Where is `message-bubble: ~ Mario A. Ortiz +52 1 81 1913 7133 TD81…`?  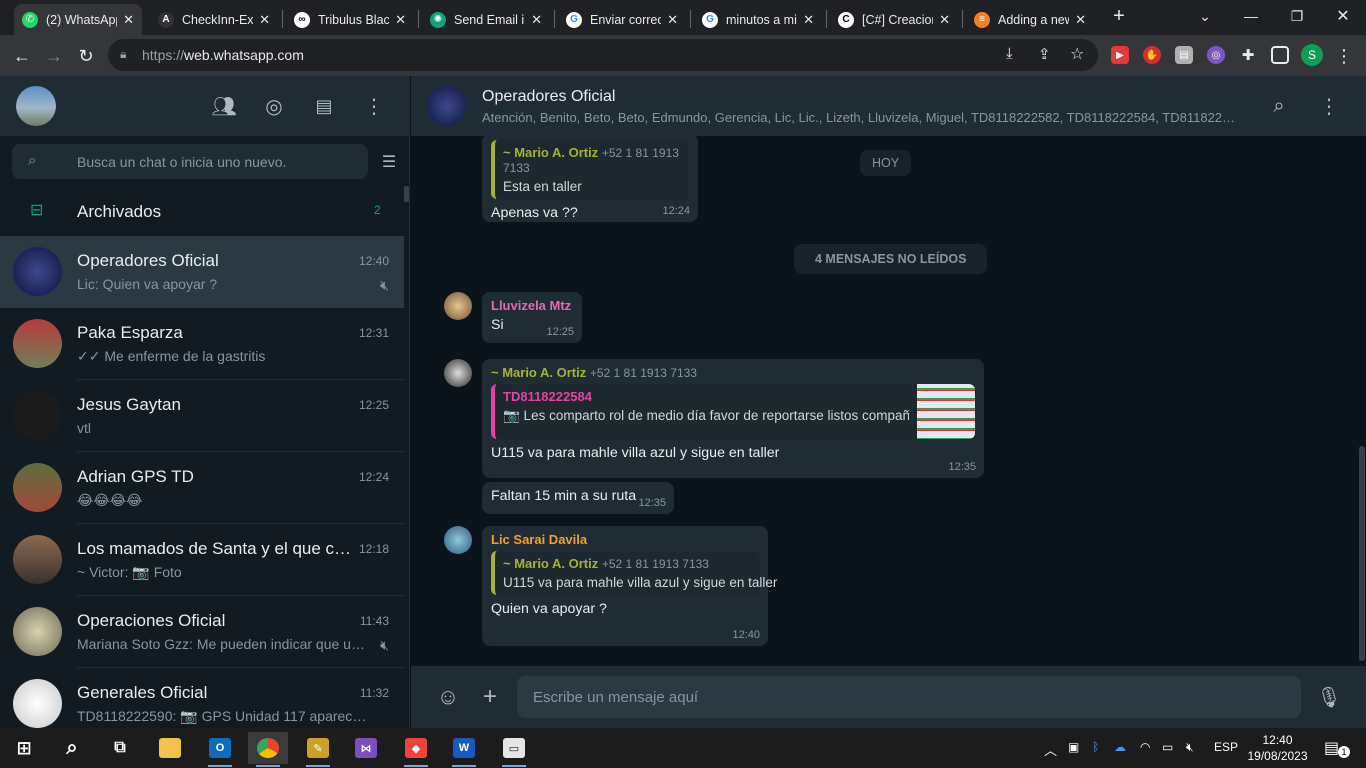 message-bubble: ~ Mario A. Ortiz +52 1 81 1913 7133 TD81… is located at coordinates (733, 418).